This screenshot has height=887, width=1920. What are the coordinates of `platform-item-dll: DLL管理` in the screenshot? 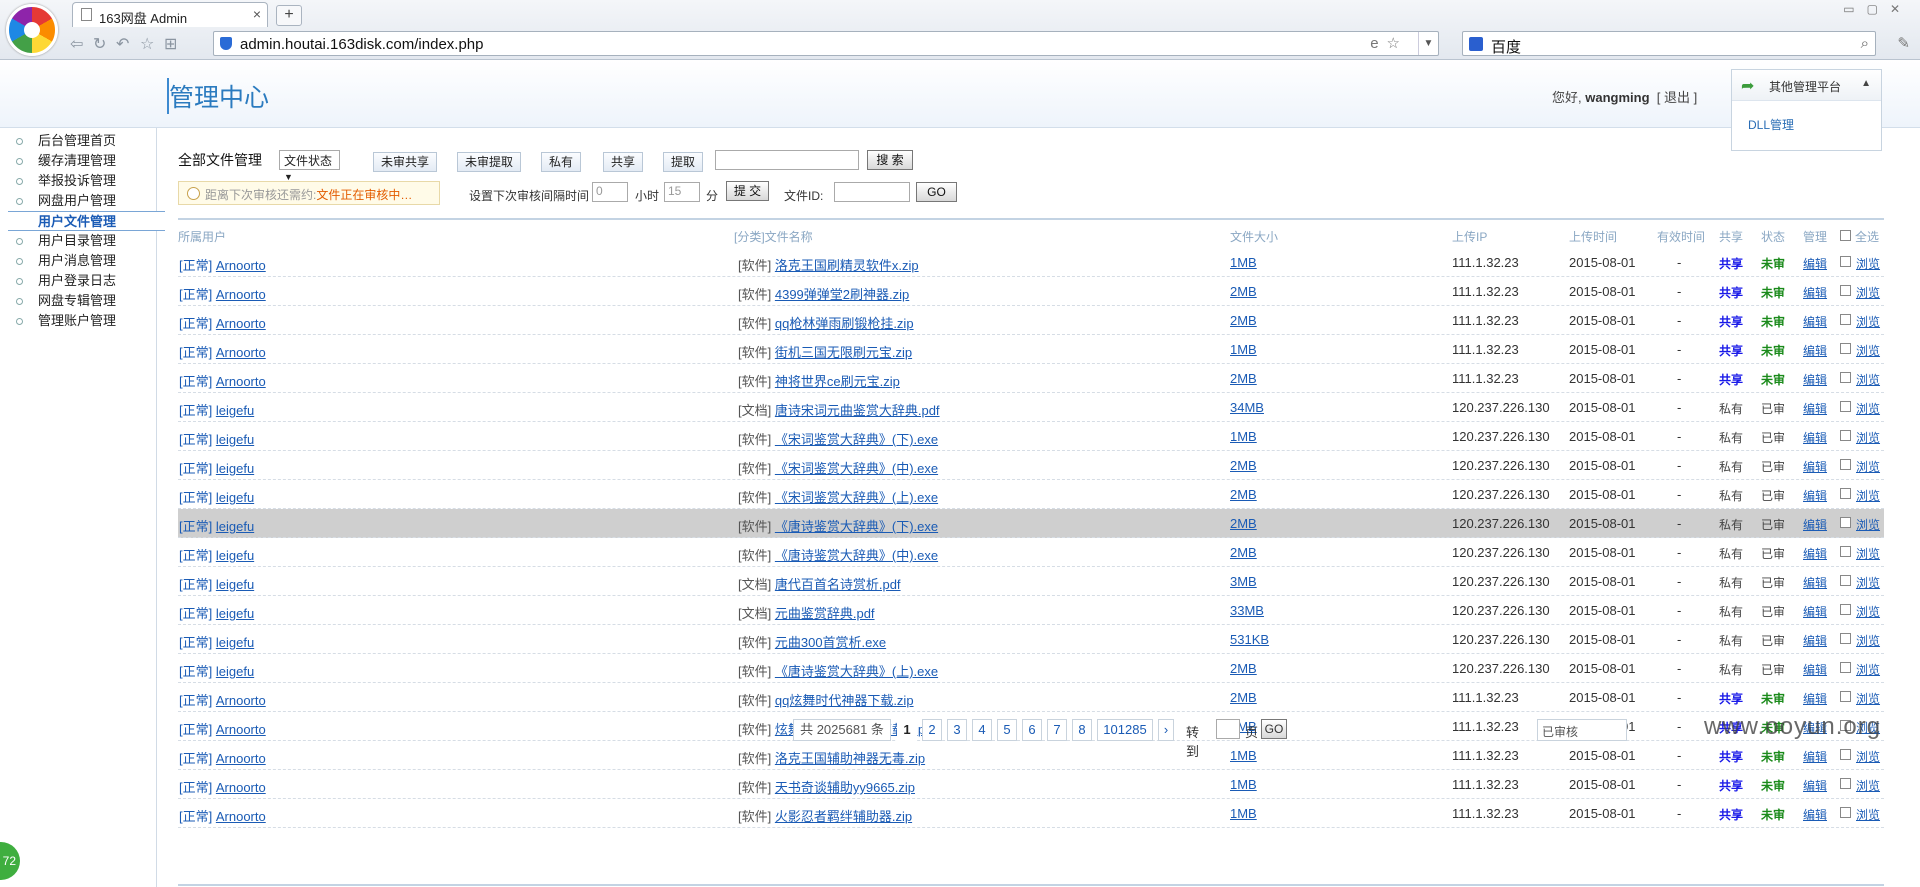 It's located at (1771, 124).